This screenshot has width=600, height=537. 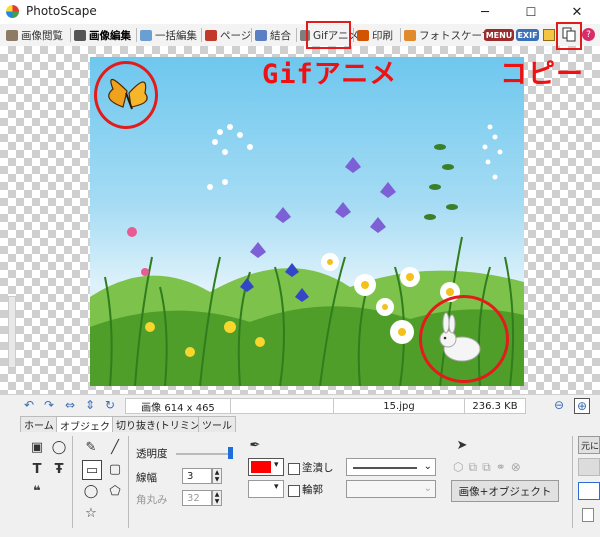 I want to click on pentagon-icon: ⬠, so click(x=115, y=491).